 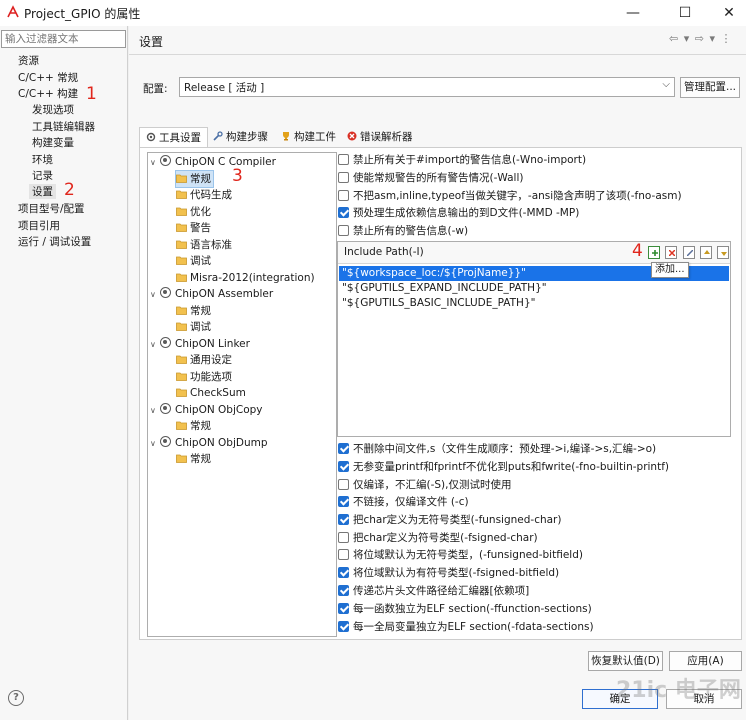 What do you see at coordinates (206, 410) in the screenshot?
I see `tree-node-objcopy: ∨ ChipON ObjCopy` at bounding box center [206, 410].